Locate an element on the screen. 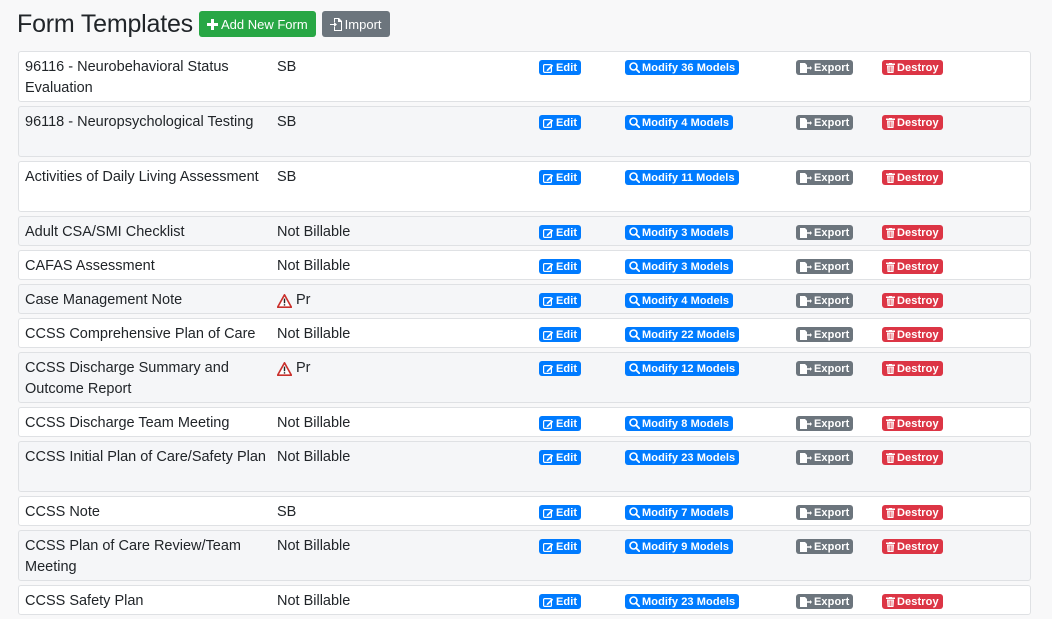 This screenshot has height=619, width=1052. row-actions: Edit Modify 9 Models Export Destroy is located at coordinates (524, 547).